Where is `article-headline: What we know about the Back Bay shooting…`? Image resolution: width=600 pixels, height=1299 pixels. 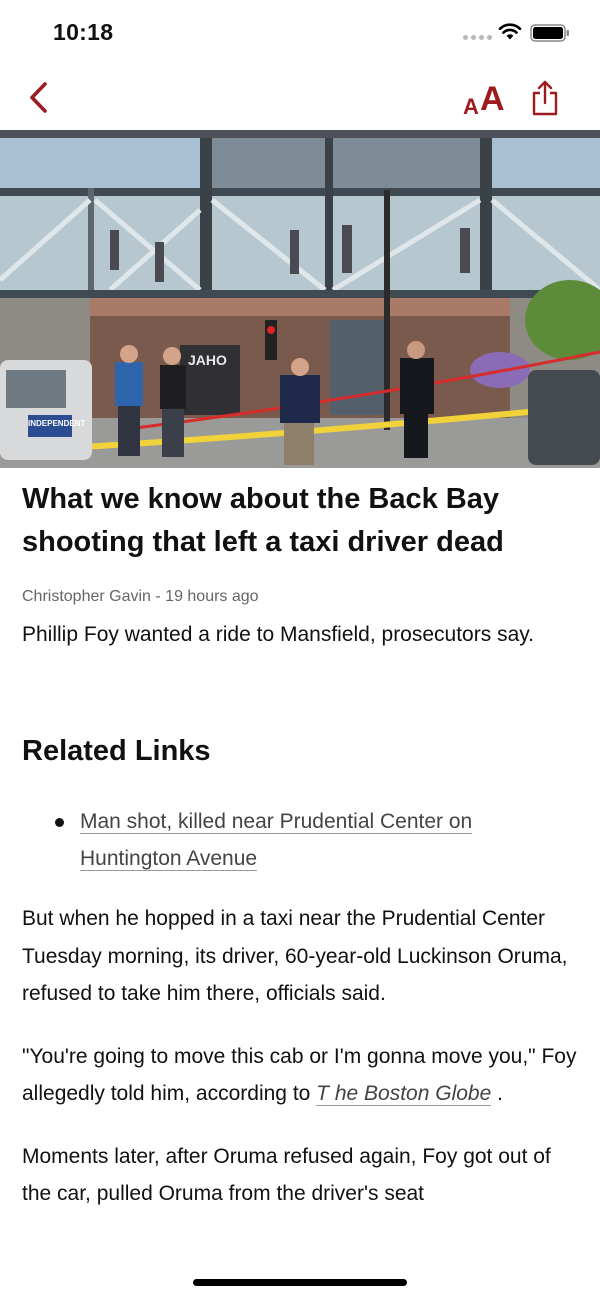
article-headline: What we know about the Back Bay shooting… is located at coordinates (263, 520).